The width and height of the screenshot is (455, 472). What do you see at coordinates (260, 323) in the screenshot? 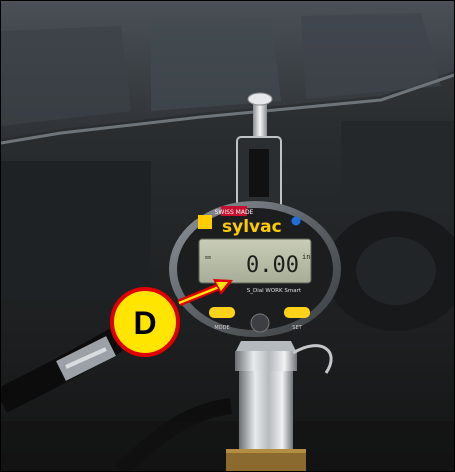
I see `center-button` at bounding box center [260, 323].